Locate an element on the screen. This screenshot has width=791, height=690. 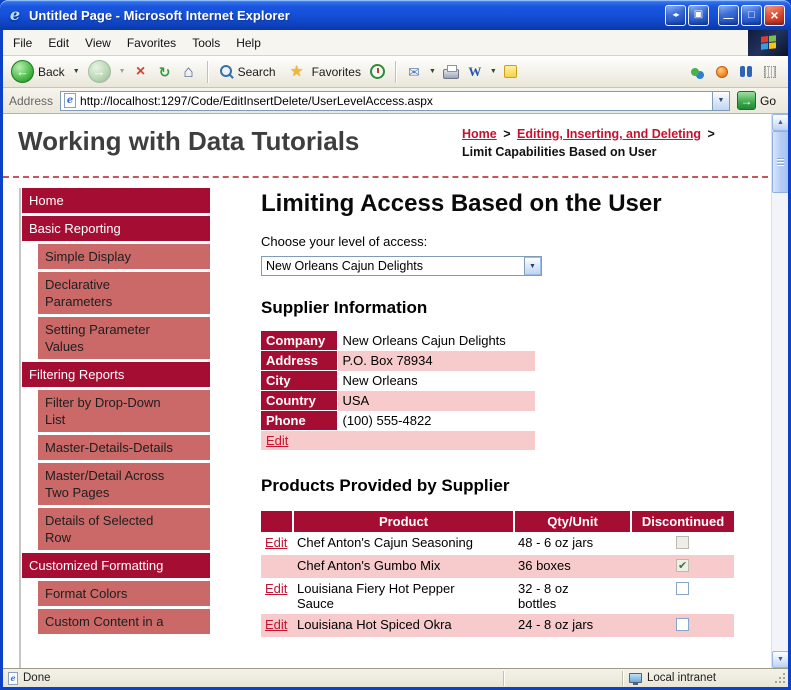
back-dropdown-icon: ▼ is located at coordinates (76, 71).